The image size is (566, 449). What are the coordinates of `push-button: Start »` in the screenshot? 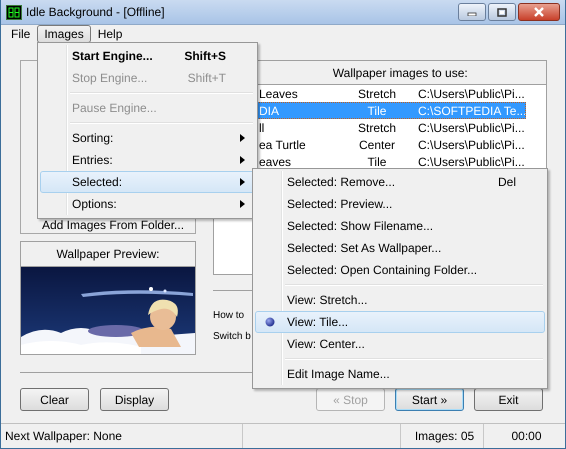 It's located at (429, 399).